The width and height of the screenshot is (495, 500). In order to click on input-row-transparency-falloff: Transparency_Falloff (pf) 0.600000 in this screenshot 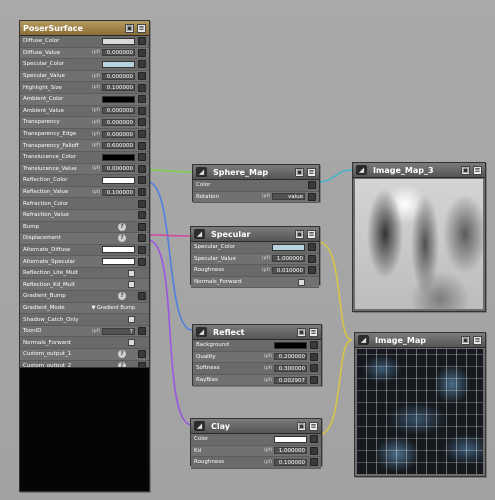, I will do `click(84, 146)`.